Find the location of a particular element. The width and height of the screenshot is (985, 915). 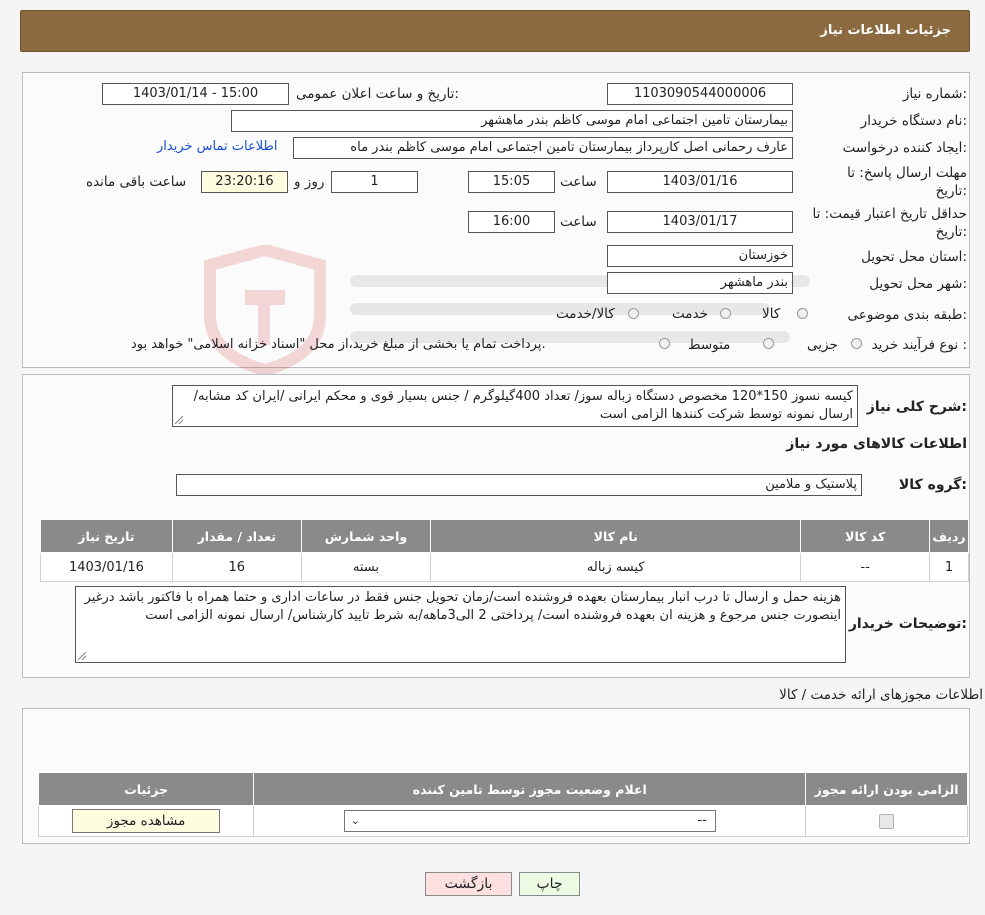

page-title: جزئیات اطلاعات نیاز is located at coordinates (885, 30).